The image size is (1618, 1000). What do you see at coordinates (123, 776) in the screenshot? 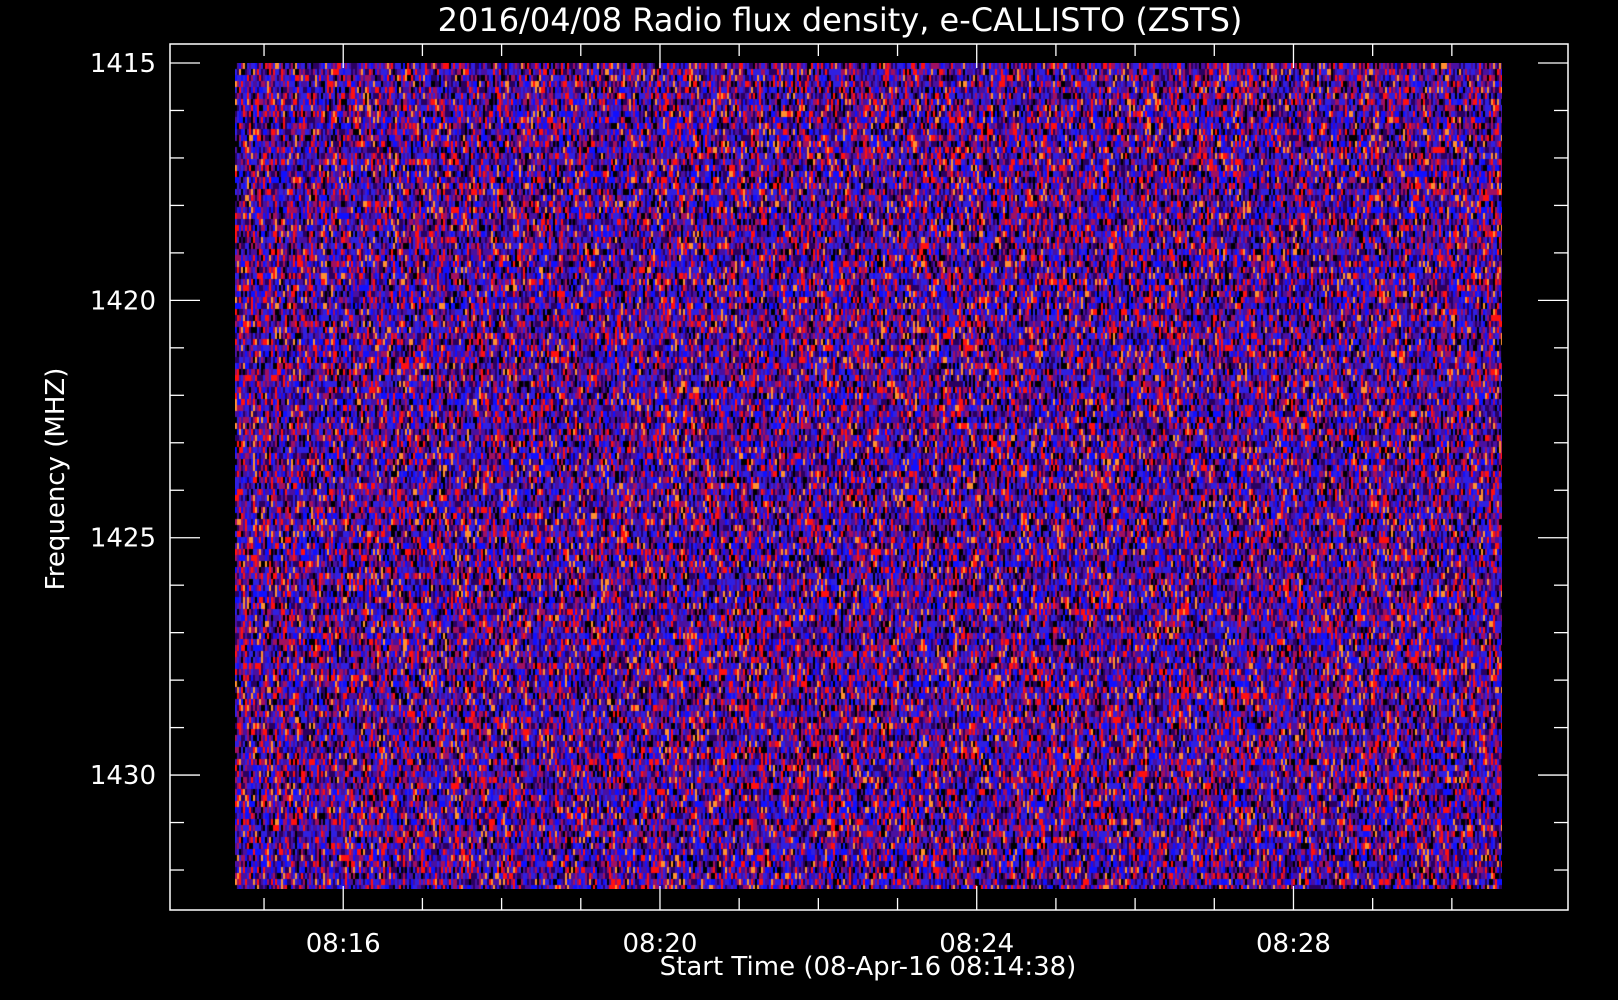
I see `y-tick-label: 1430` at bounding box center [123, 776].